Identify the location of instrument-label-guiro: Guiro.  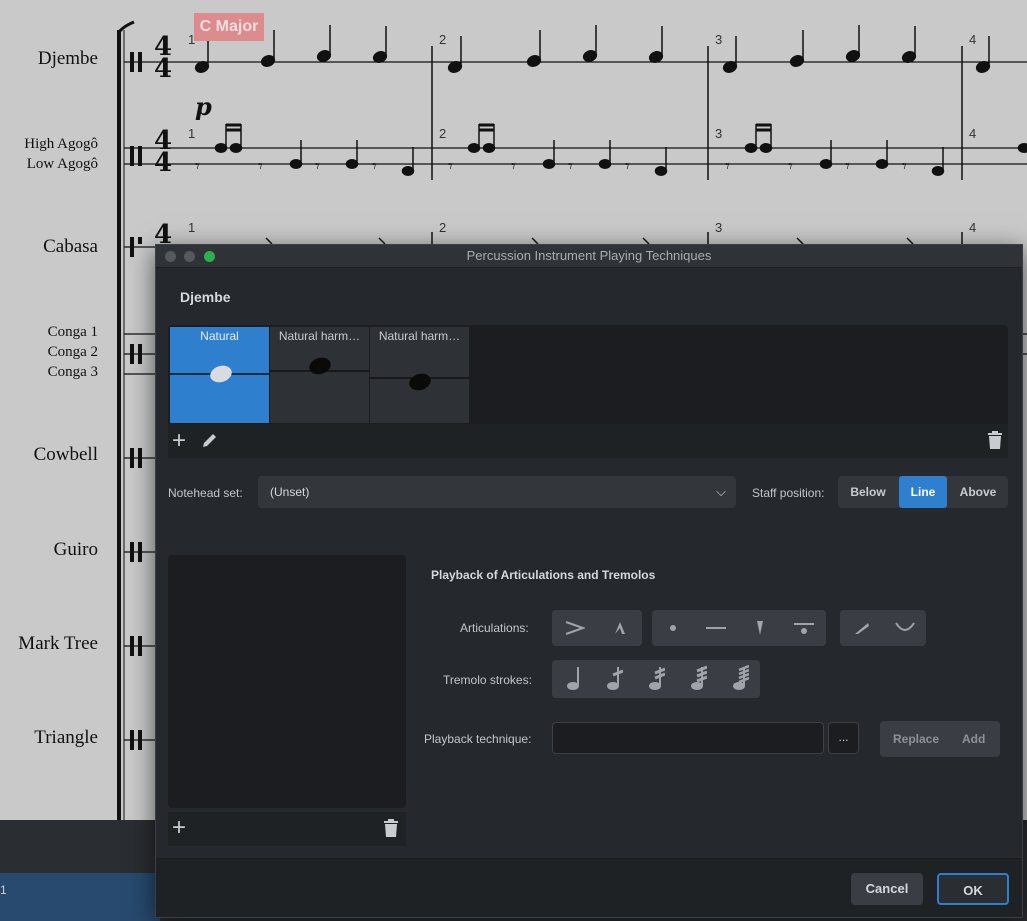
(76, 550).